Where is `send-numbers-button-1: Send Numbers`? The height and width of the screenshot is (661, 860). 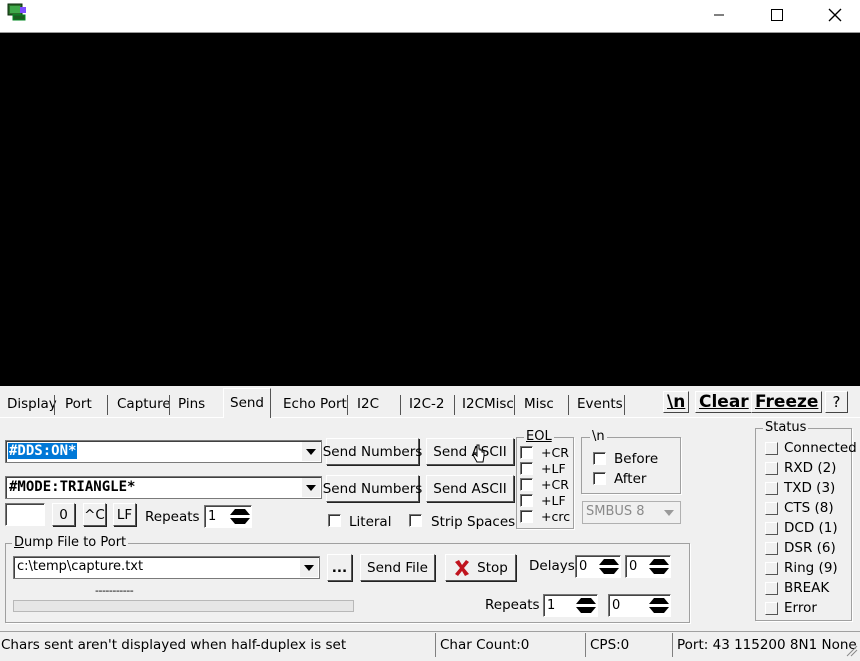
send-numbers-button-1: Send Numbers is located at coordinates (372, 451).